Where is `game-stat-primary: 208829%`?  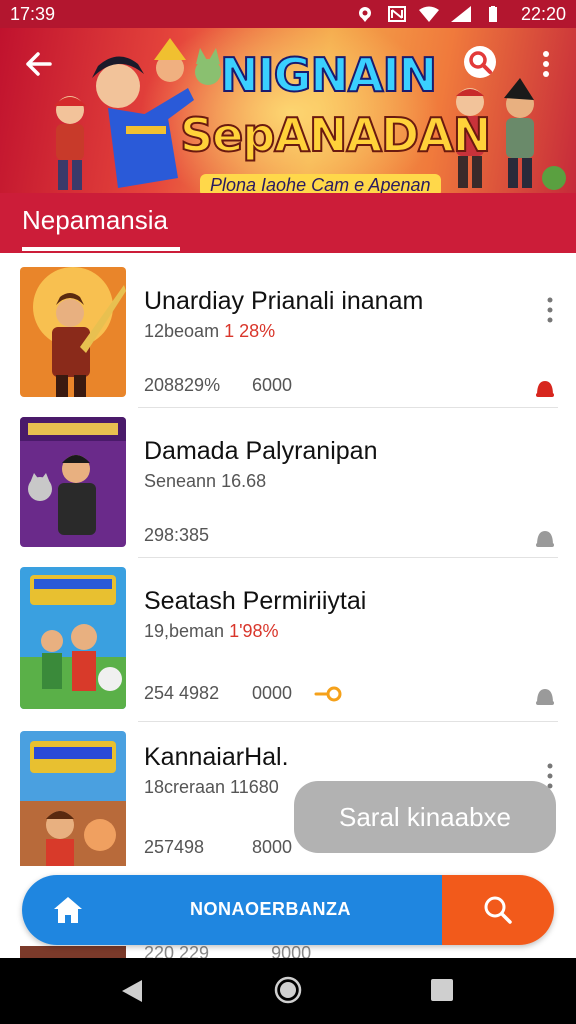
game-stat-primary: 208829% is located at coordinates (182, 385).